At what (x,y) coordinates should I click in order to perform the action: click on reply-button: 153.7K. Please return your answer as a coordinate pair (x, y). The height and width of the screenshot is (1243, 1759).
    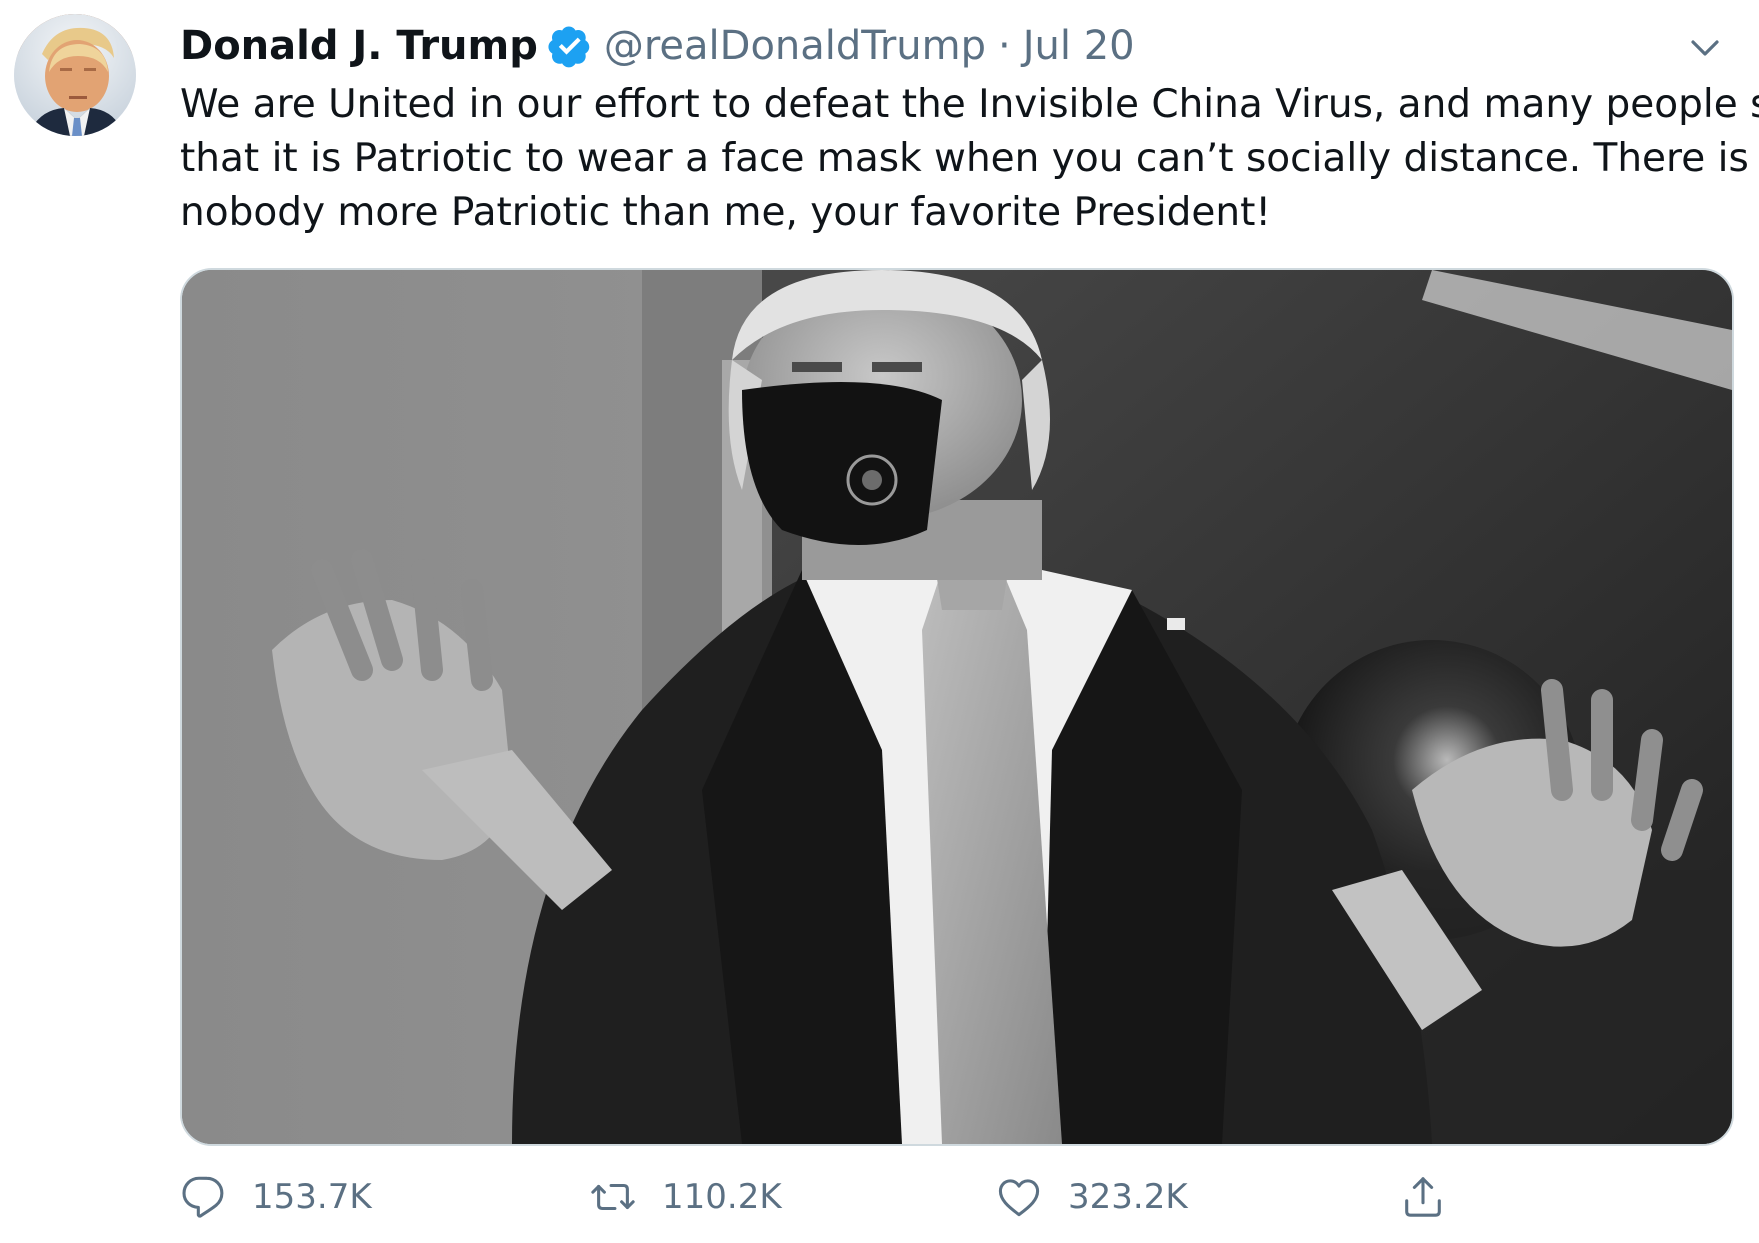
    Looking at the image, I should click on (276, 1197).